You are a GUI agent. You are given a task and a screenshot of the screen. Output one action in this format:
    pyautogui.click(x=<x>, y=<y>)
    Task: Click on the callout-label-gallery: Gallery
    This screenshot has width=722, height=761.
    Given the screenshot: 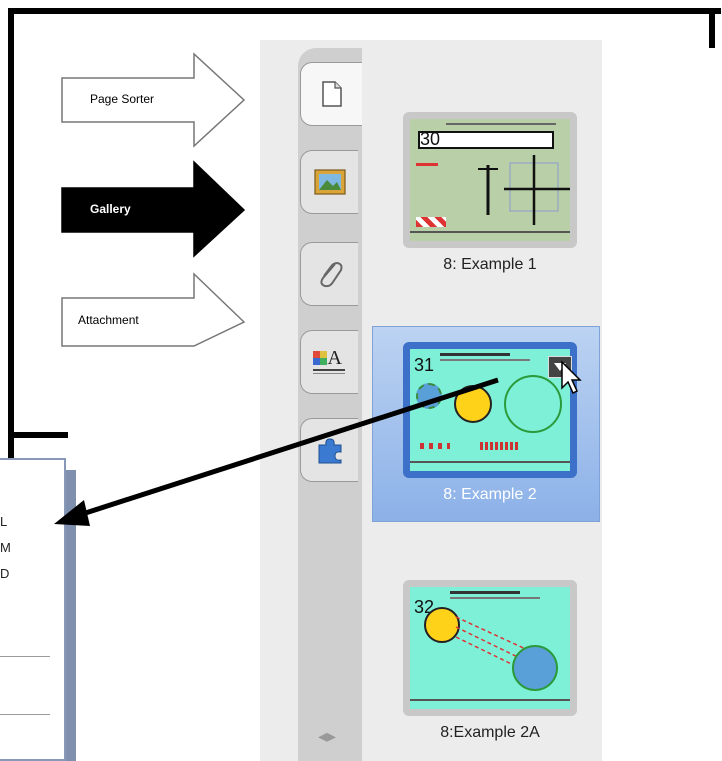 What is the action you would take?
    pyautogui.click(x=110, y=209)
    